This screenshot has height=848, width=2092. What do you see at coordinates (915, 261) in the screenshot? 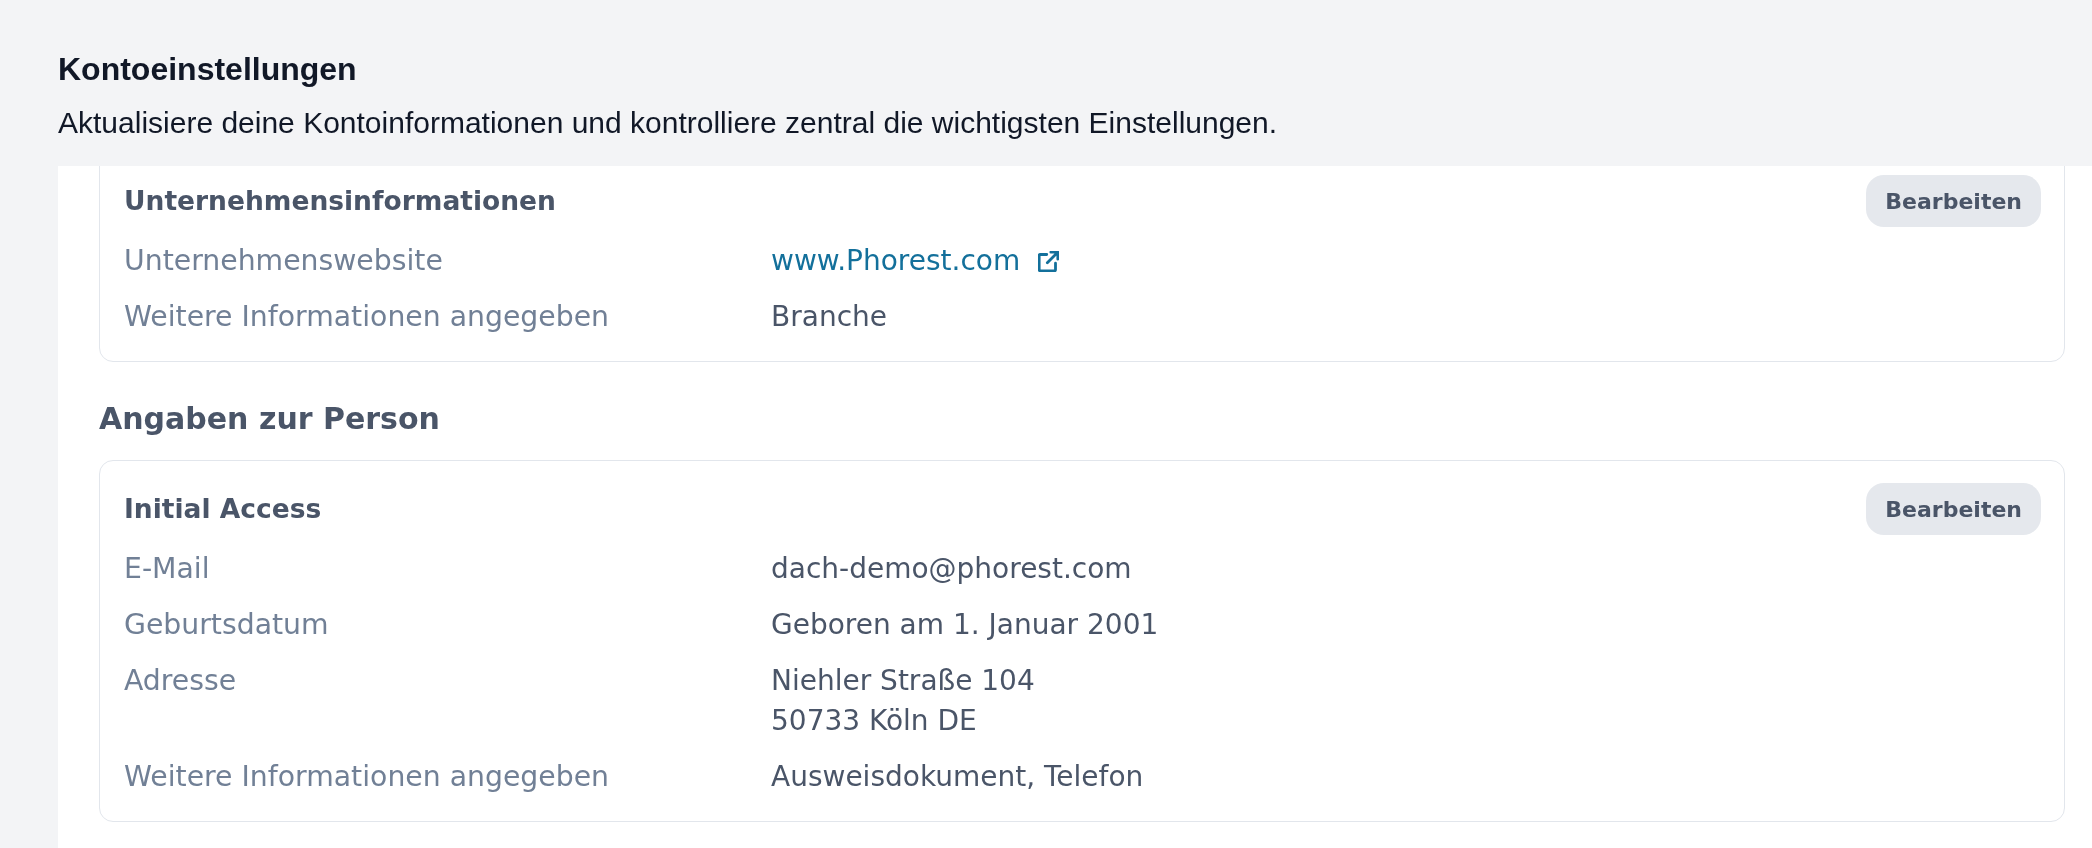
I see `website-link: www.Phorest.com` at bounding box center [915, 261].